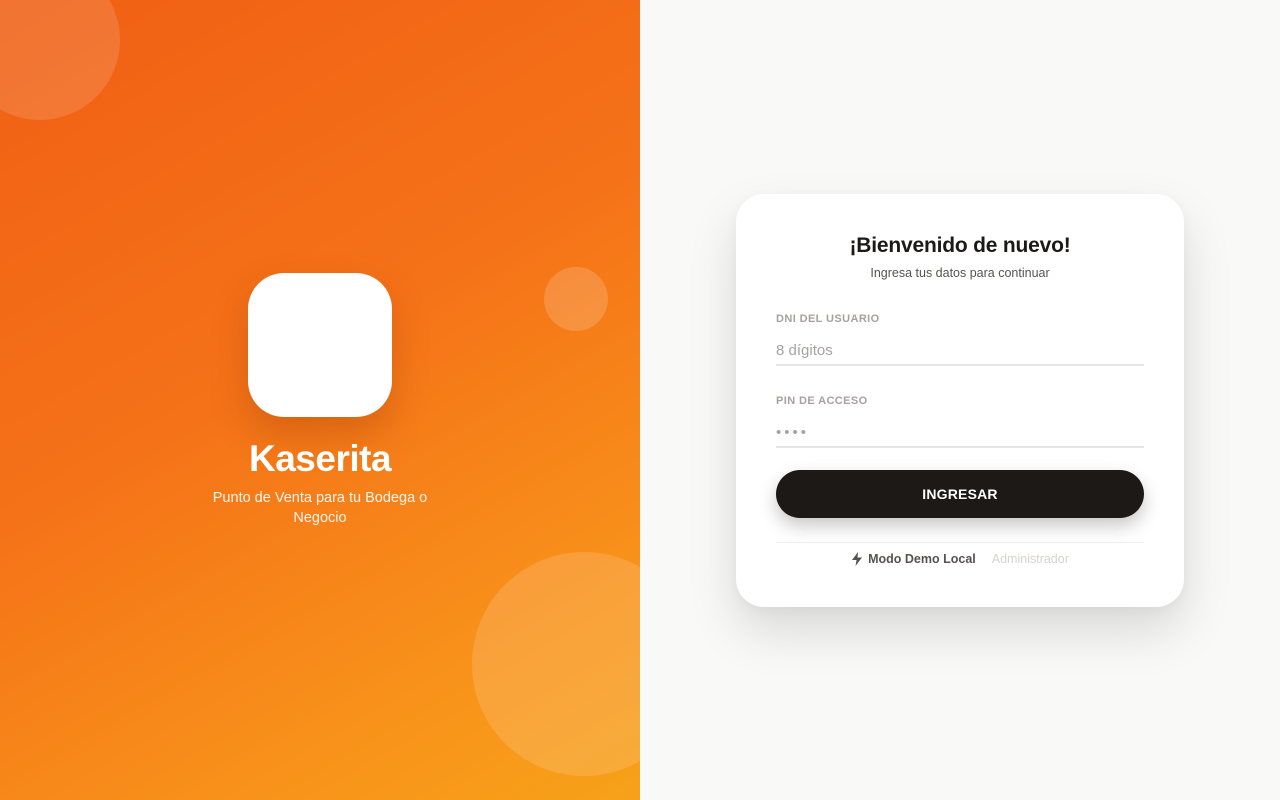  What do you see at coordinates (960, 494) in the screenshot?
I see `login-submit-button: INGRESAR` at bounding box center [960, 494].